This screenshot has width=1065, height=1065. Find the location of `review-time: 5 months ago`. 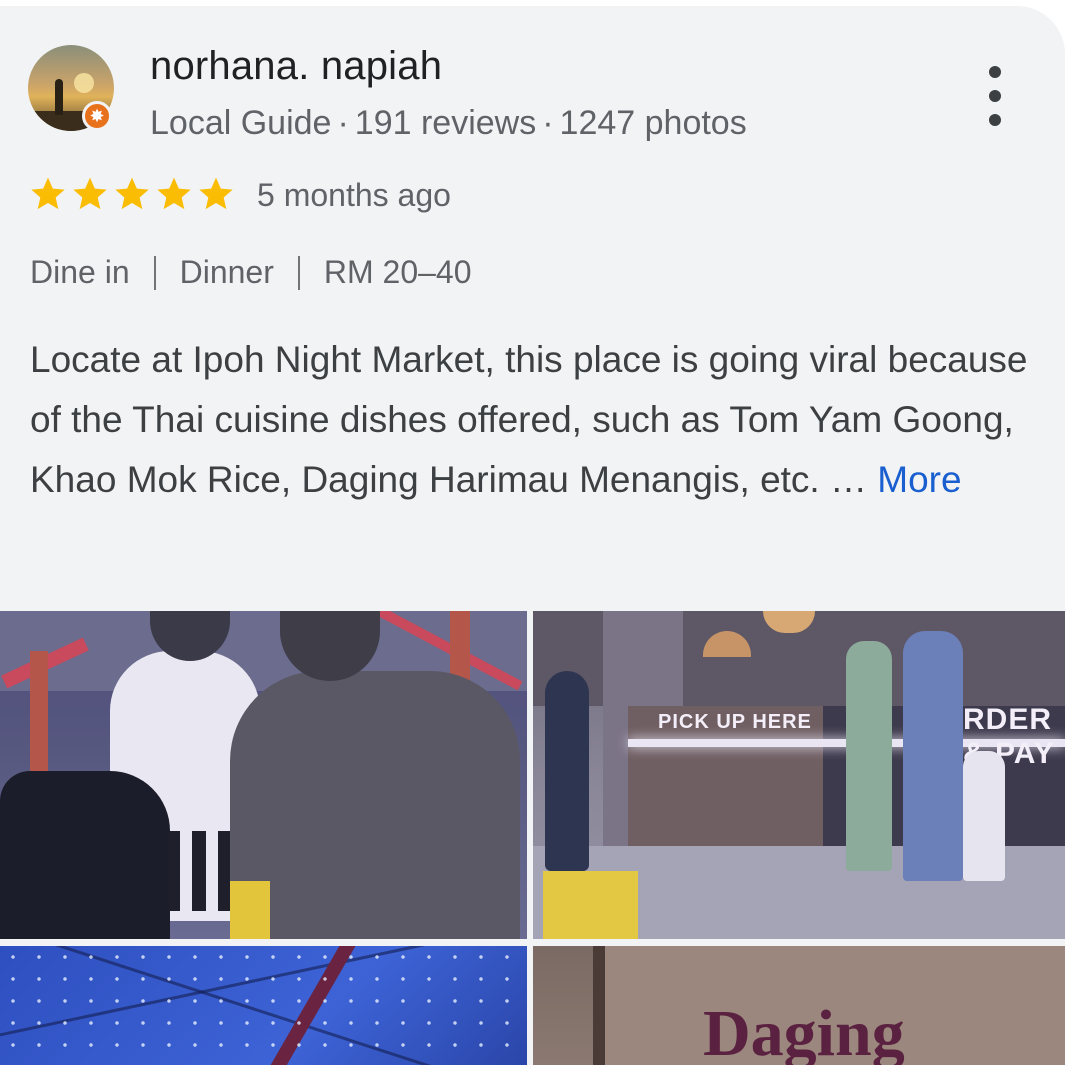

review-time: 5 months ago is located at coordinates (354, 195).